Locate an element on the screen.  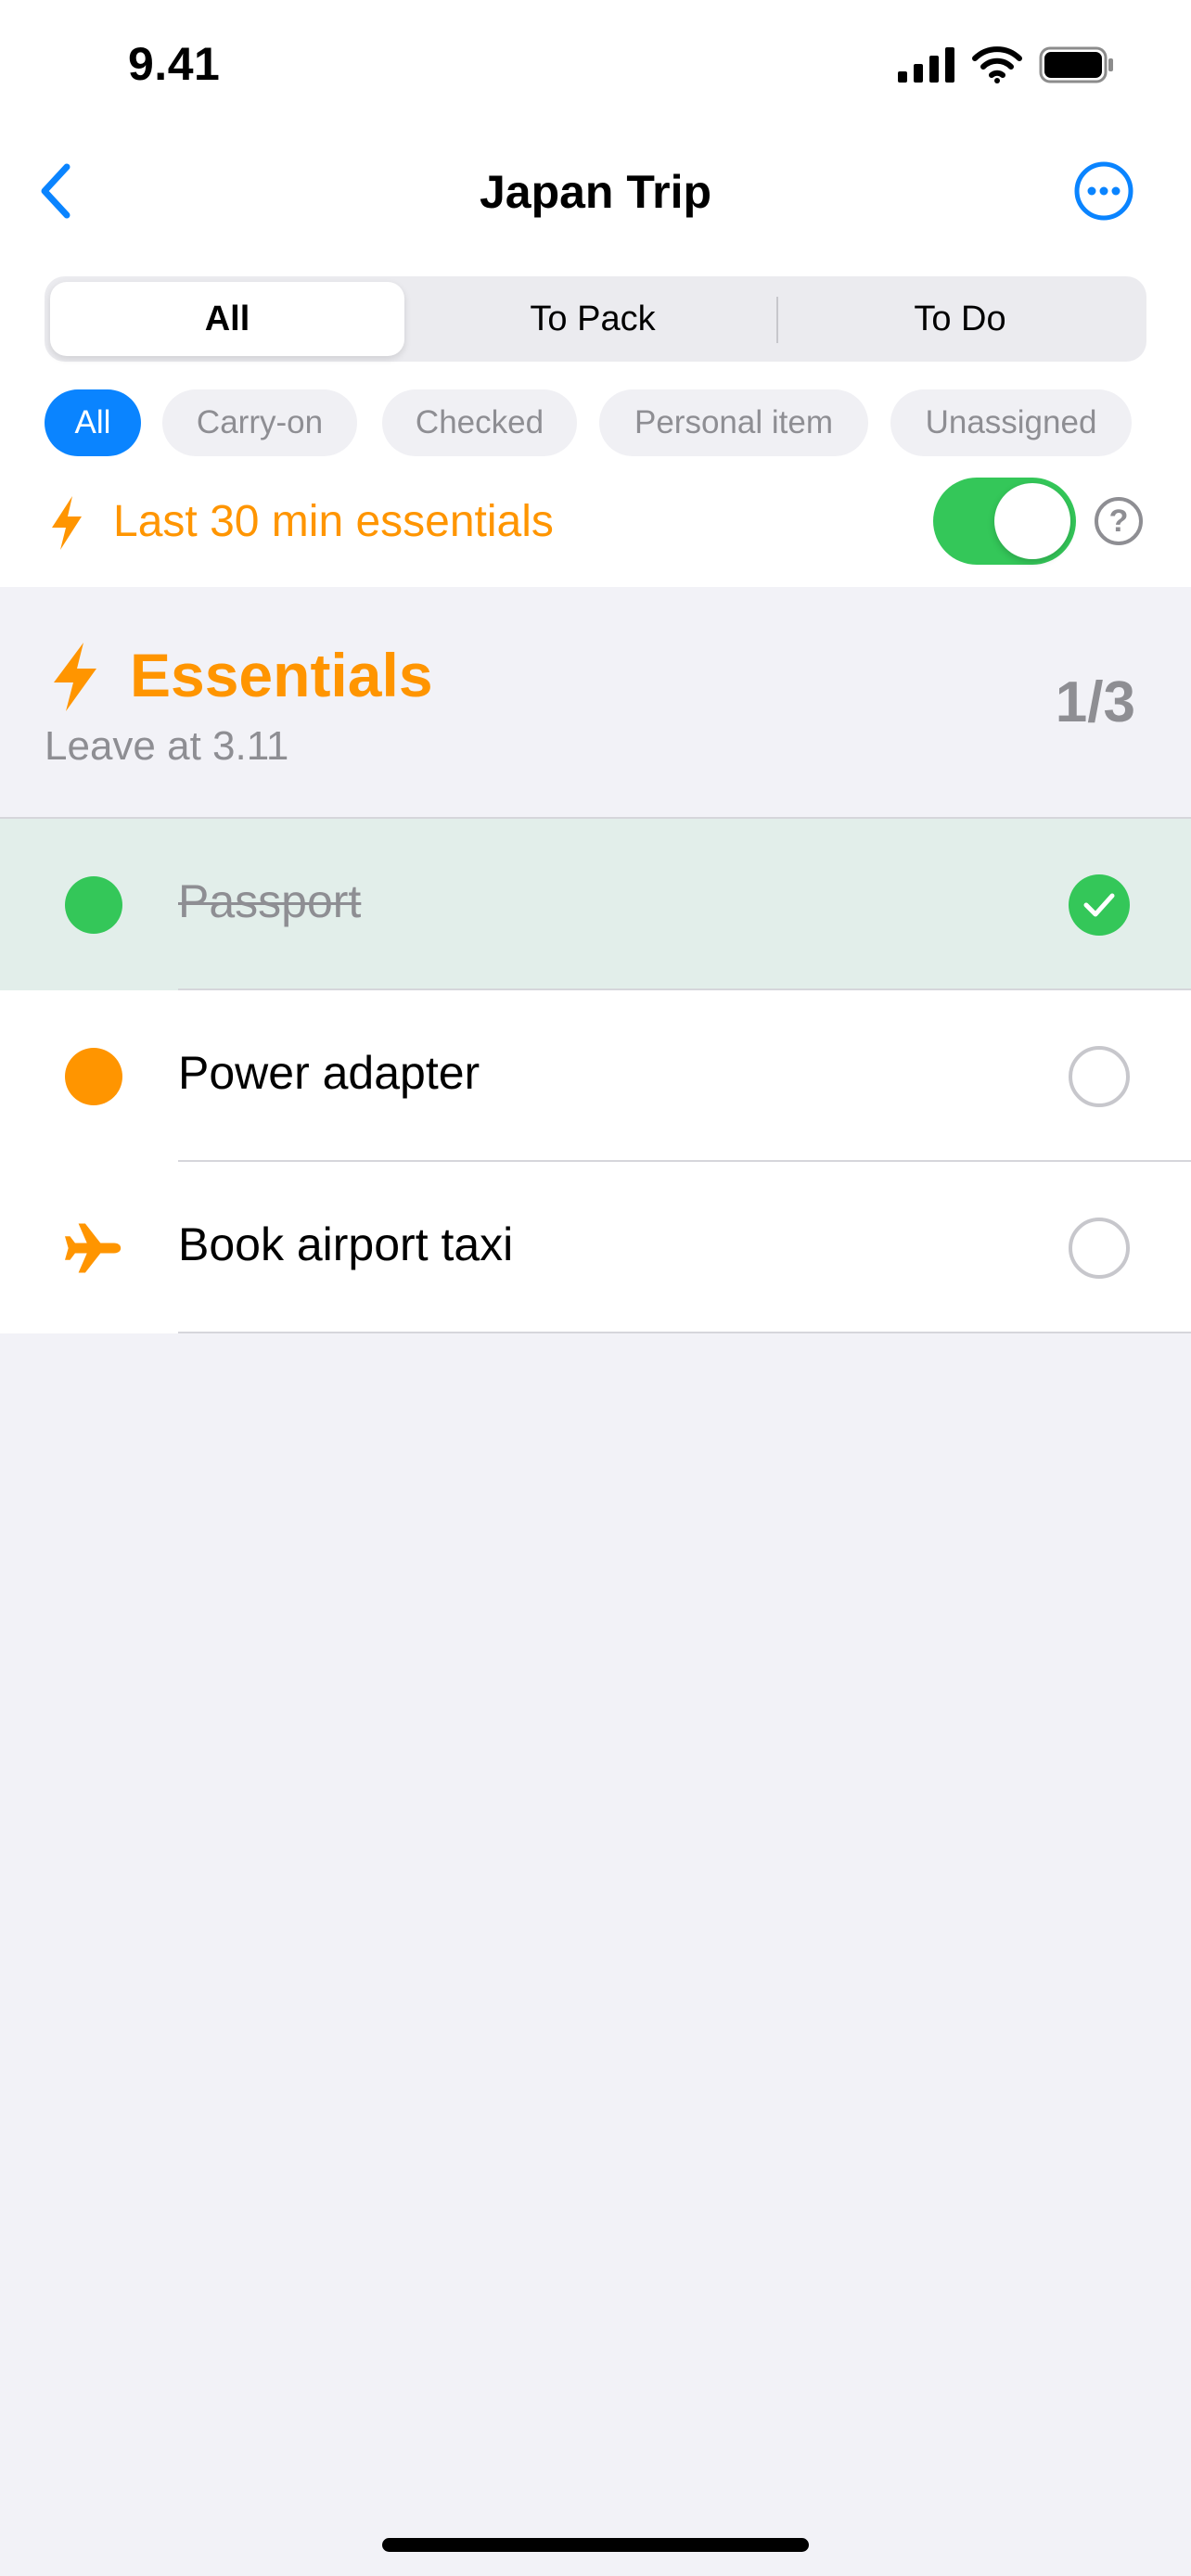
ellipsis-circle-icon is located at coordinates (1103, 191).